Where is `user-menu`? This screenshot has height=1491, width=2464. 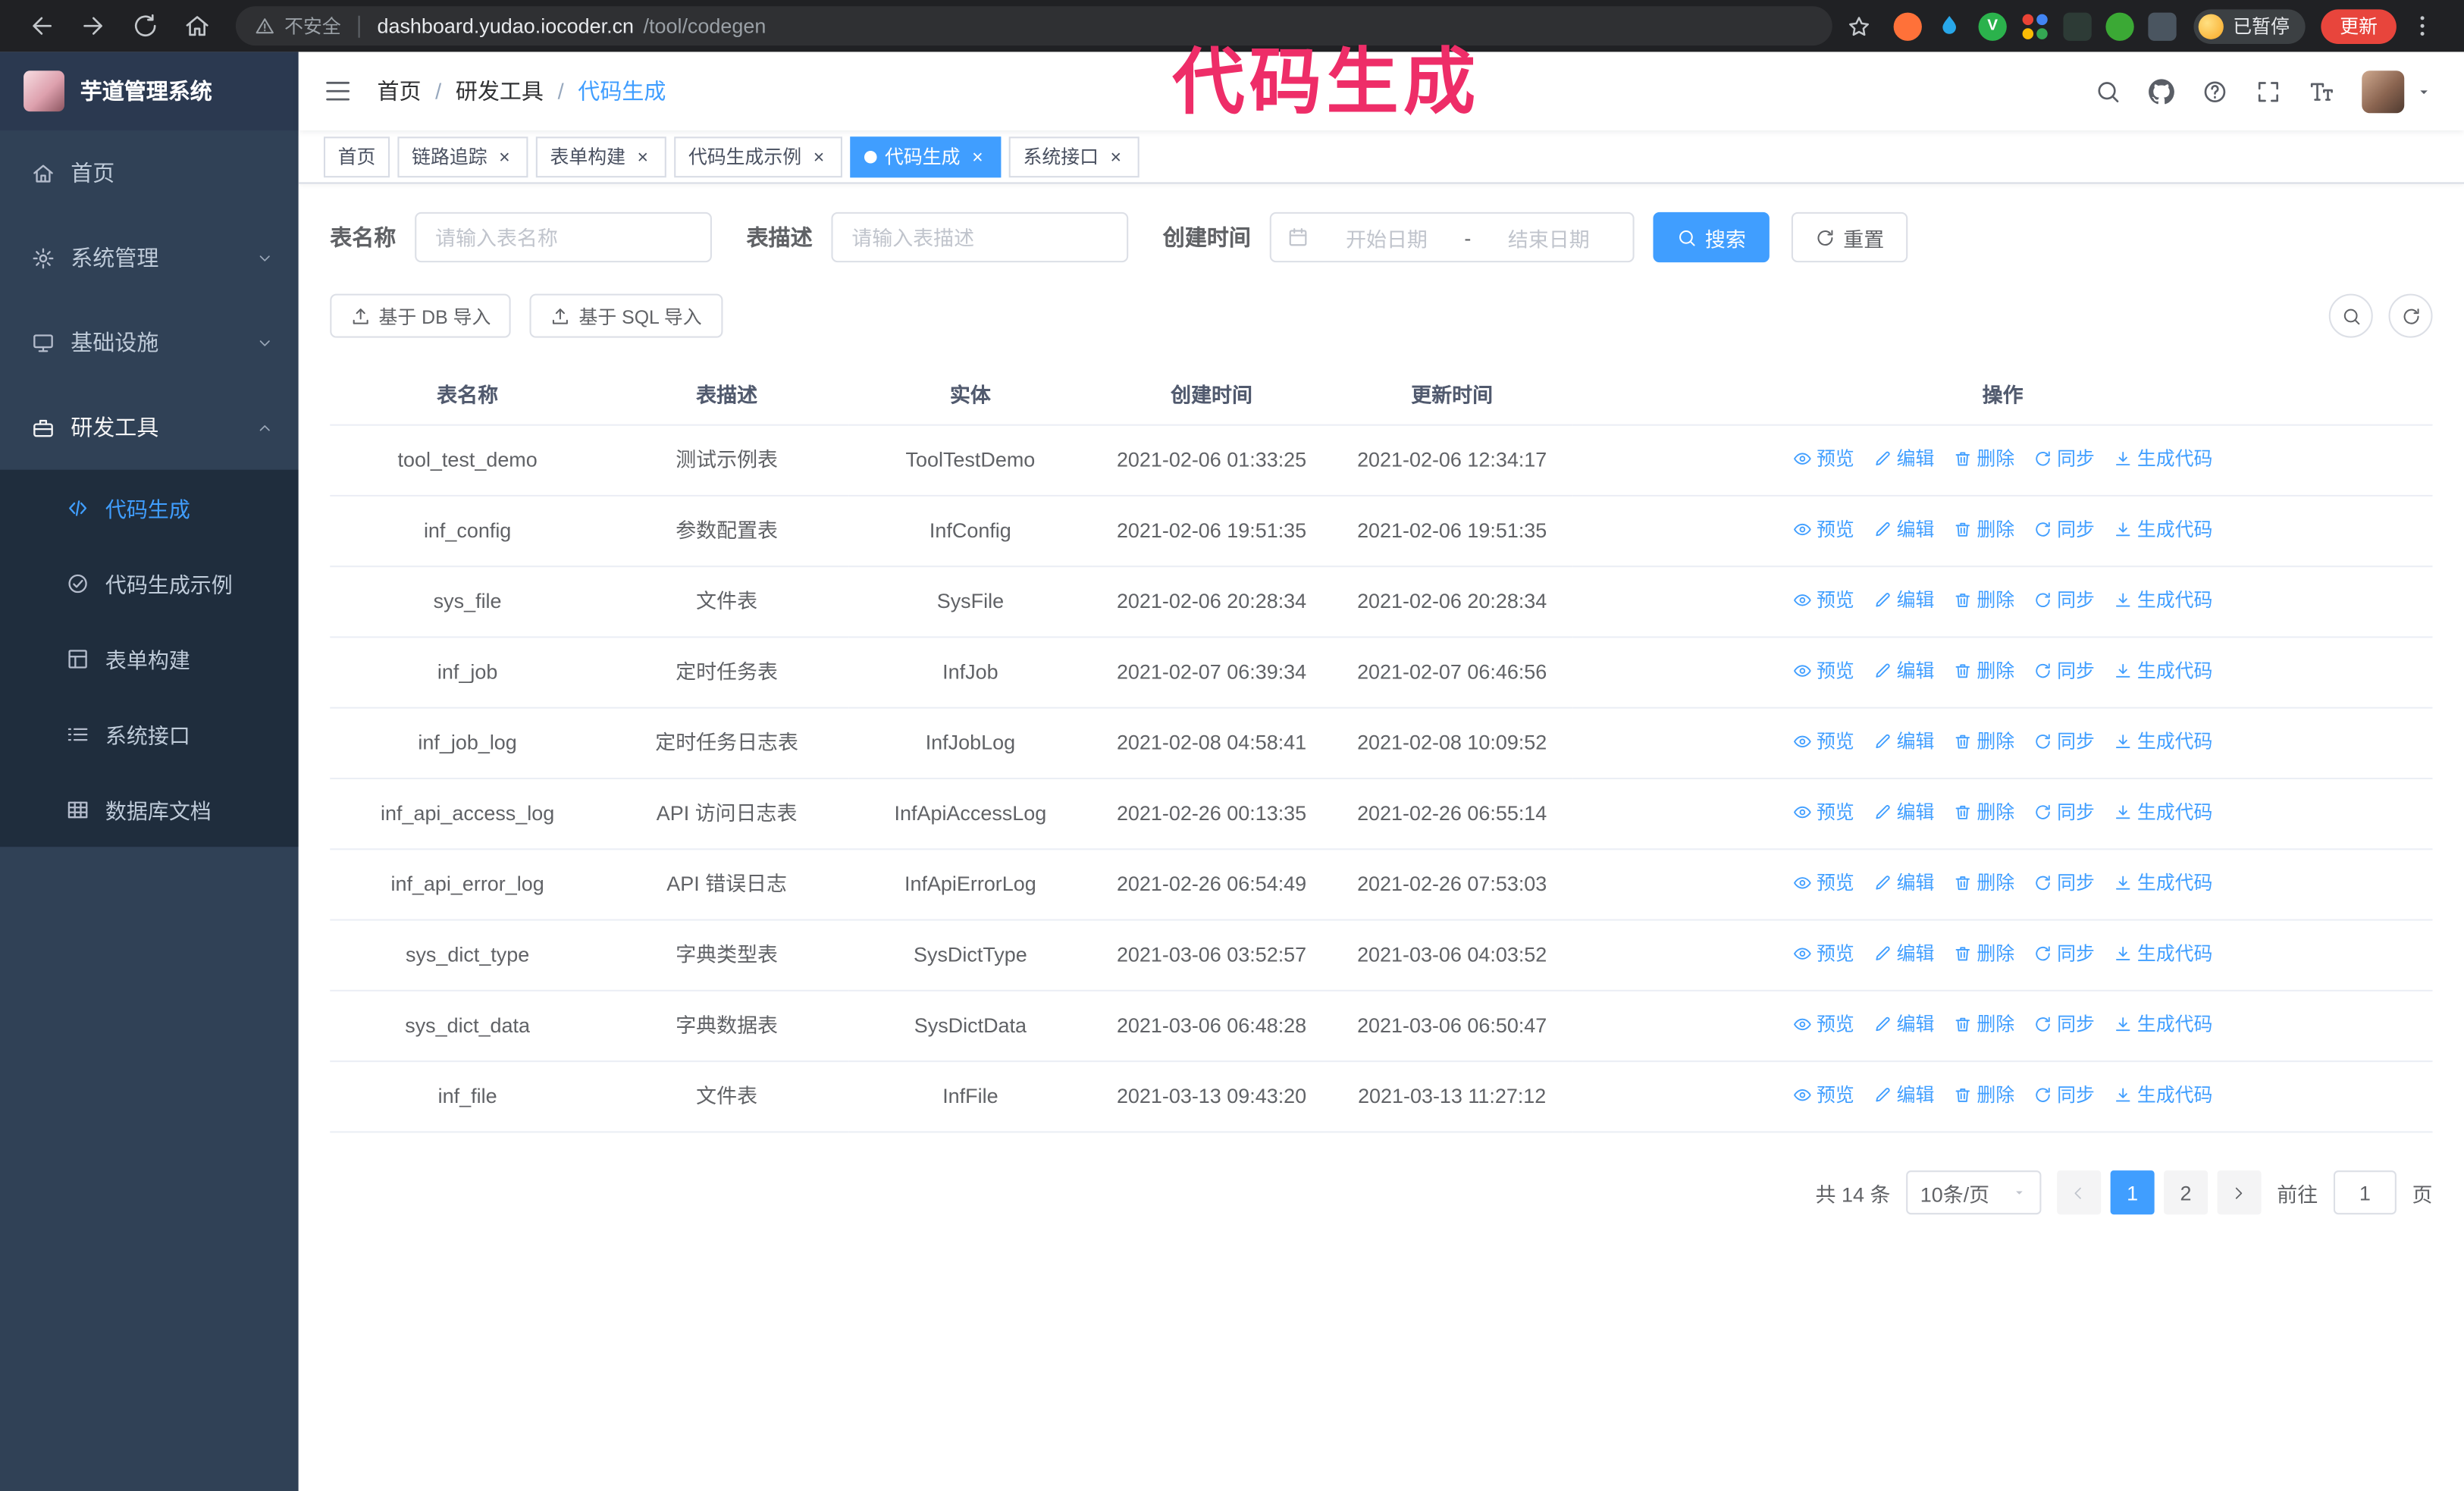
user-menu is located at coordinates (2397, 91).